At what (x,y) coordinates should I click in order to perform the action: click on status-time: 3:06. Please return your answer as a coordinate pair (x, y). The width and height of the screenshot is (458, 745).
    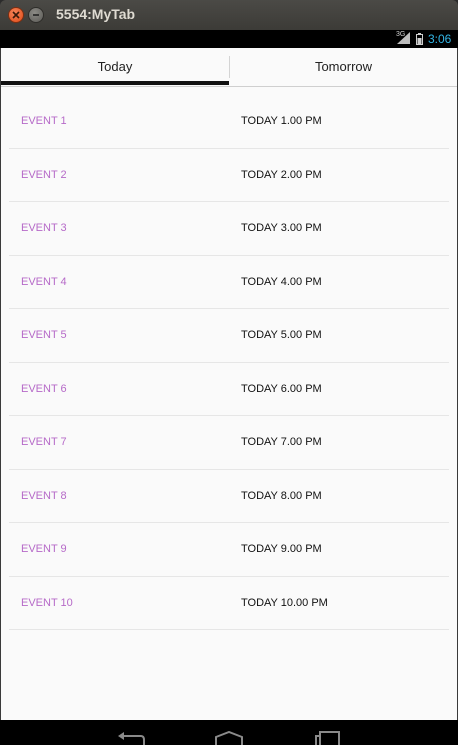
    Looking at the image, I should click on (440, 39).